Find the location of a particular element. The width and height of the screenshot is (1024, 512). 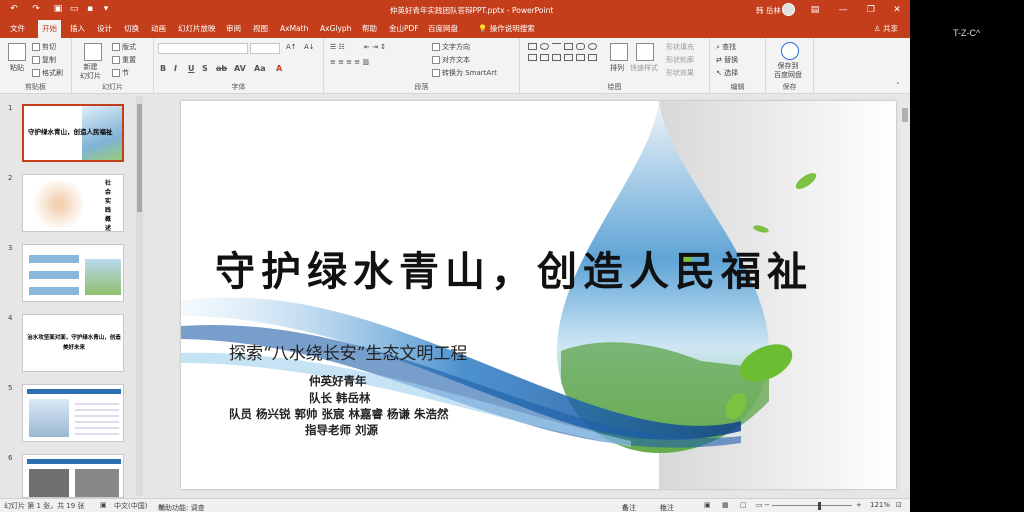

shape-effects-button: 形状效果 is located at coordinates (680, 73).